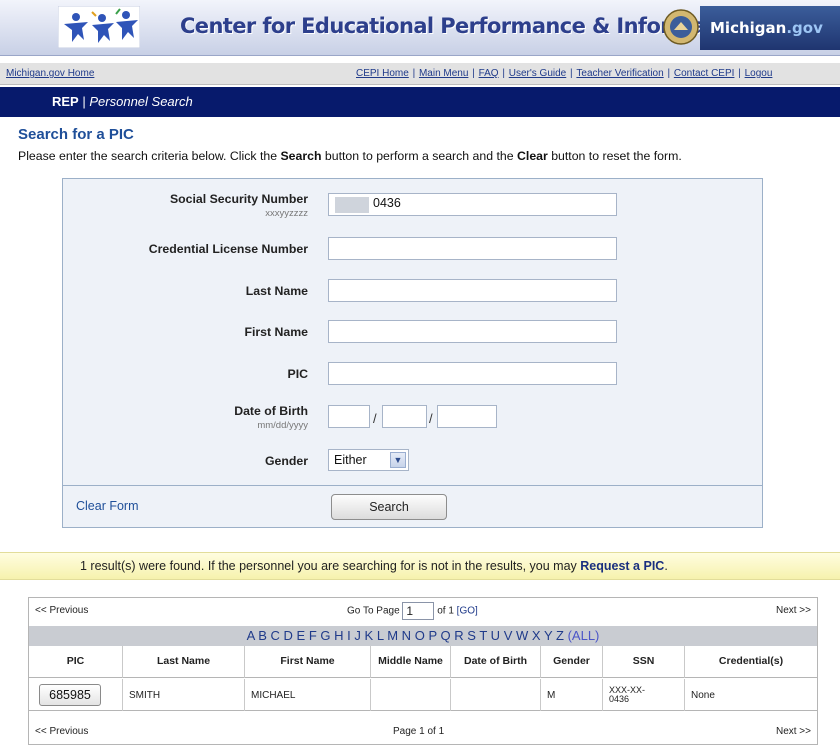  What do you see at coordinates (107, 506) in the screenshot?
I see `clear-form-link: Clear Form` at bounding box center [107, 506].